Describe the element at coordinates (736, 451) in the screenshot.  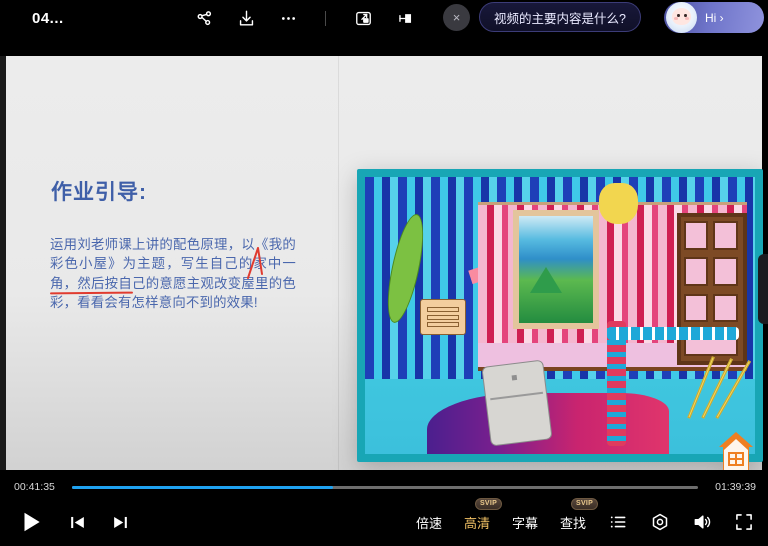
I see `house-icon` at that location.